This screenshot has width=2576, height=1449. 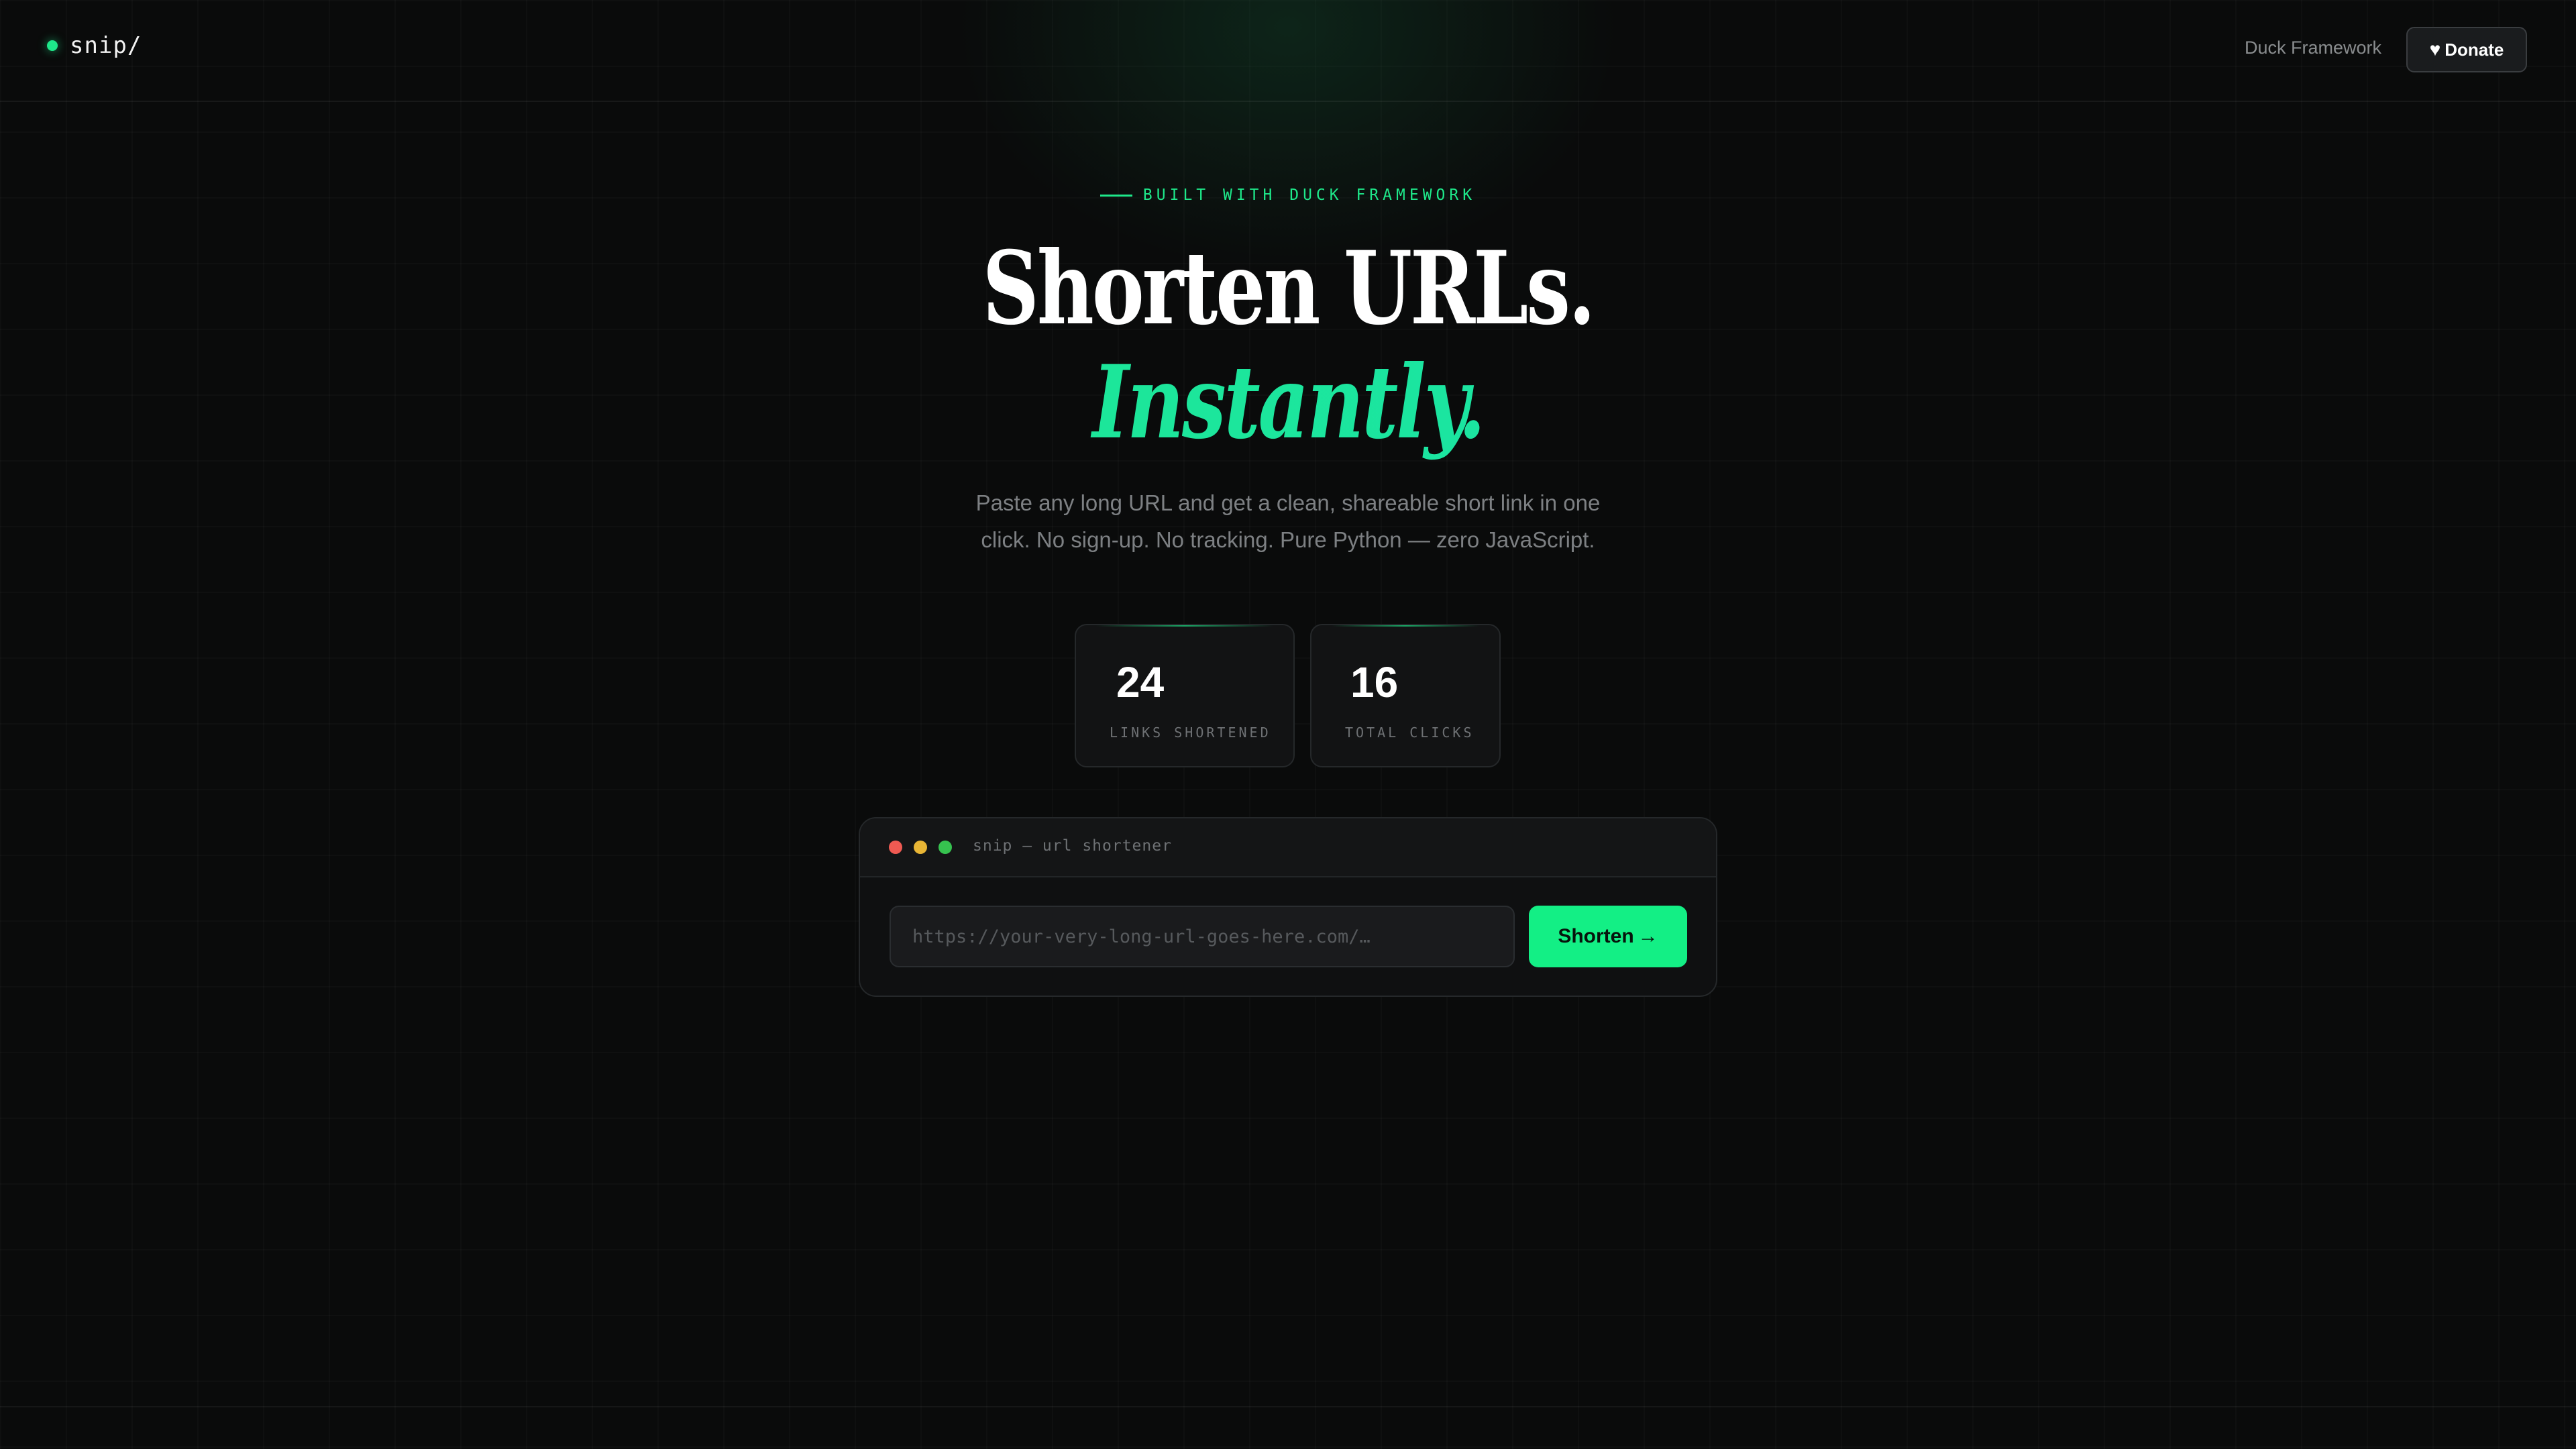 What do you see at coordinates (1072, 846) in the screenshot?
I see `panel-title: snip — url shortener` at bounding box center [1072, 846].